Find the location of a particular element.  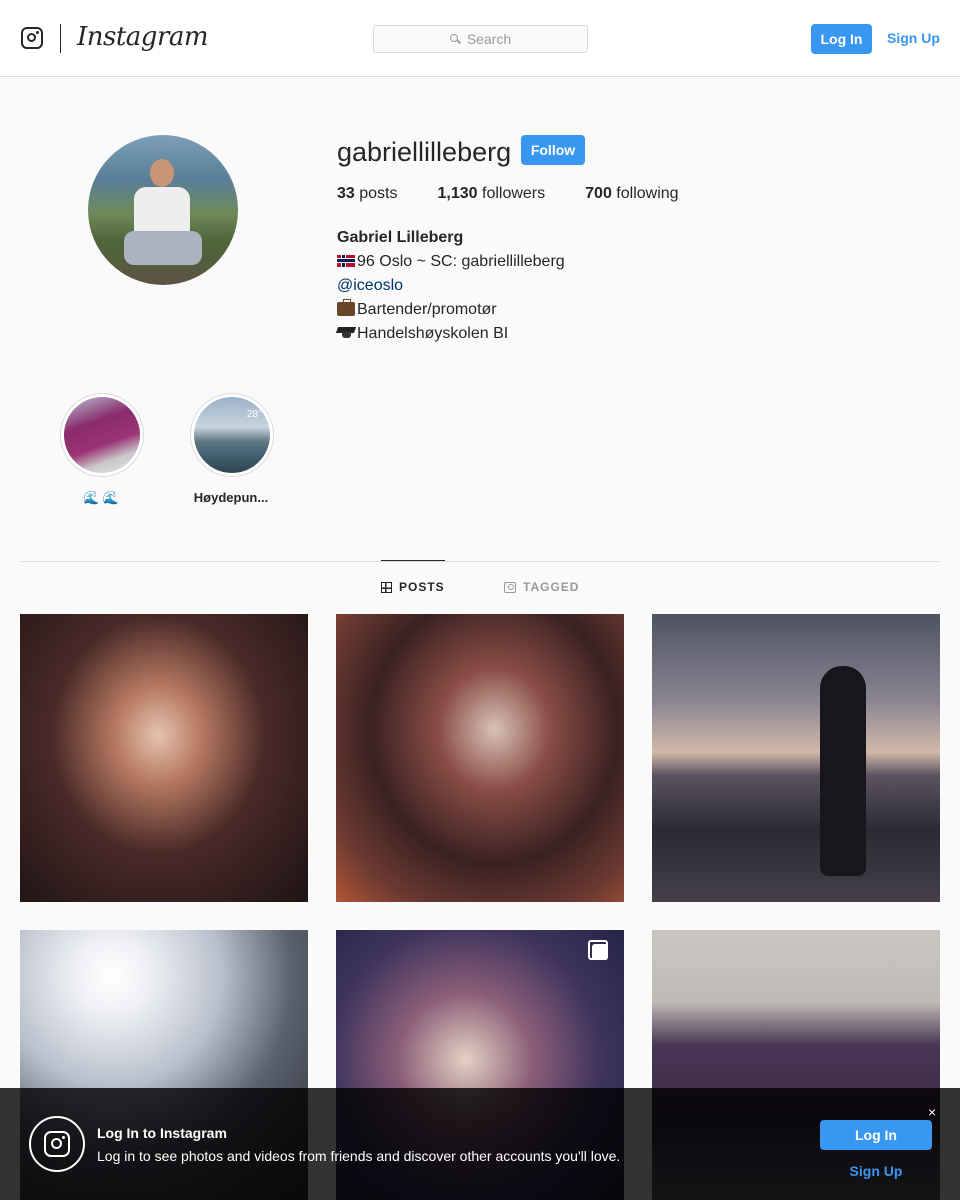

profile-username: gabriellilleberg is located at coordinates (424, 152).